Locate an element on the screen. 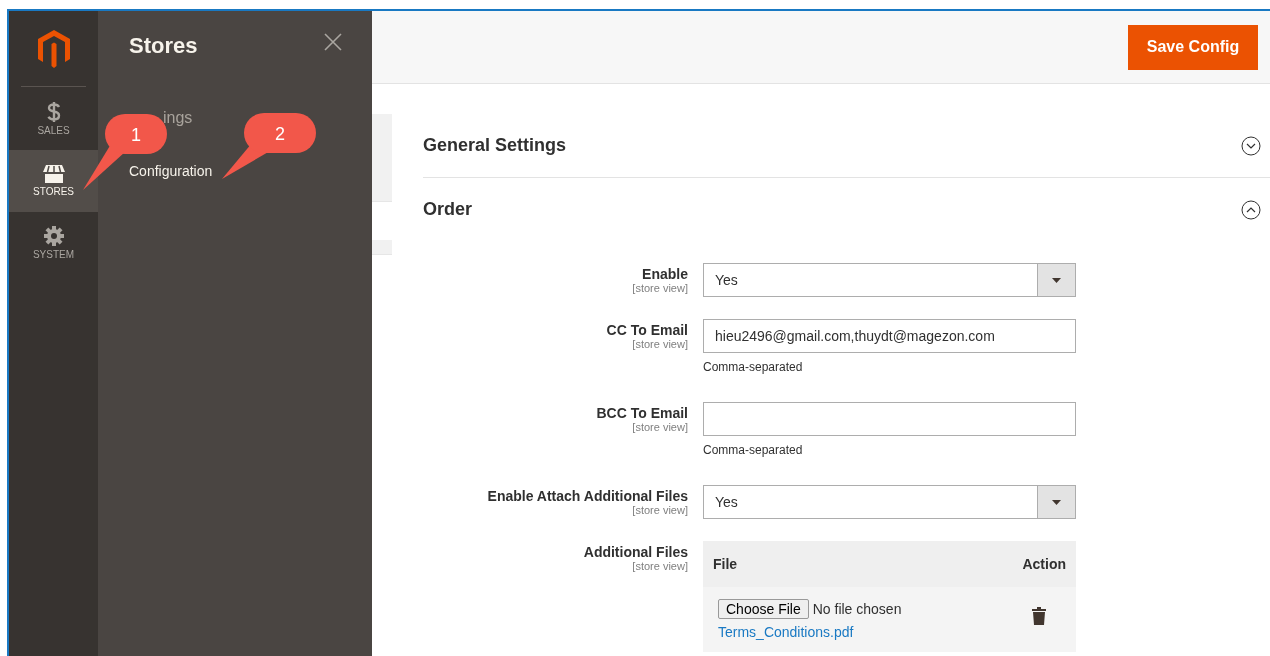 The height and width of the screenshot is (656, 1270). section-header: Order is located at coordinates (846, 209).